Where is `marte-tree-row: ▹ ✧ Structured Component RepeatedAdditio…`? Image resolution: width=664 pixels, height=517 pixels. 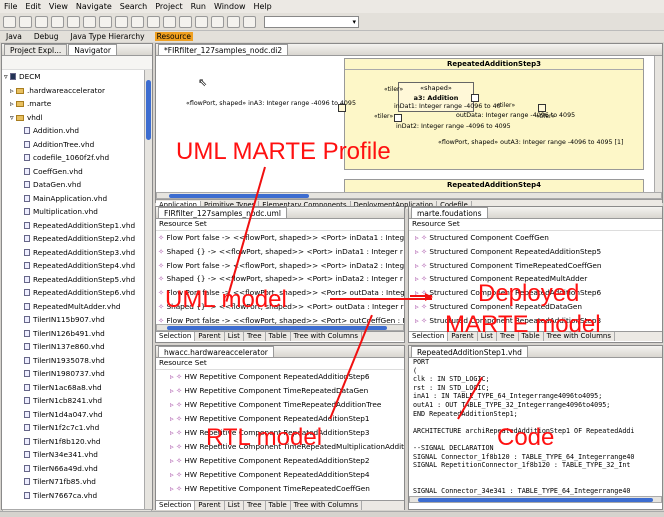
marte-tree-row: ▹ ✧ Structured Component RepeatedAdditio… is located at coordinates (538, 252).